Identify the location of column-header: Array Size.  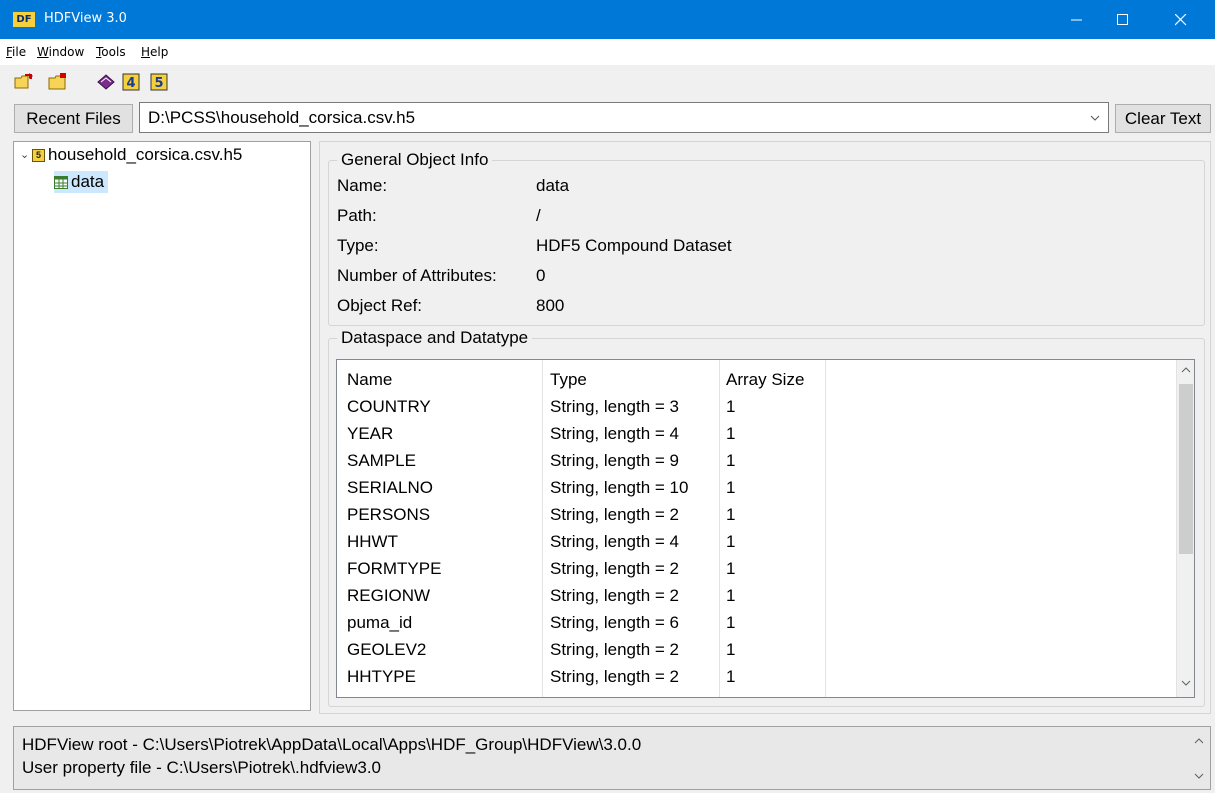
(765, 380).